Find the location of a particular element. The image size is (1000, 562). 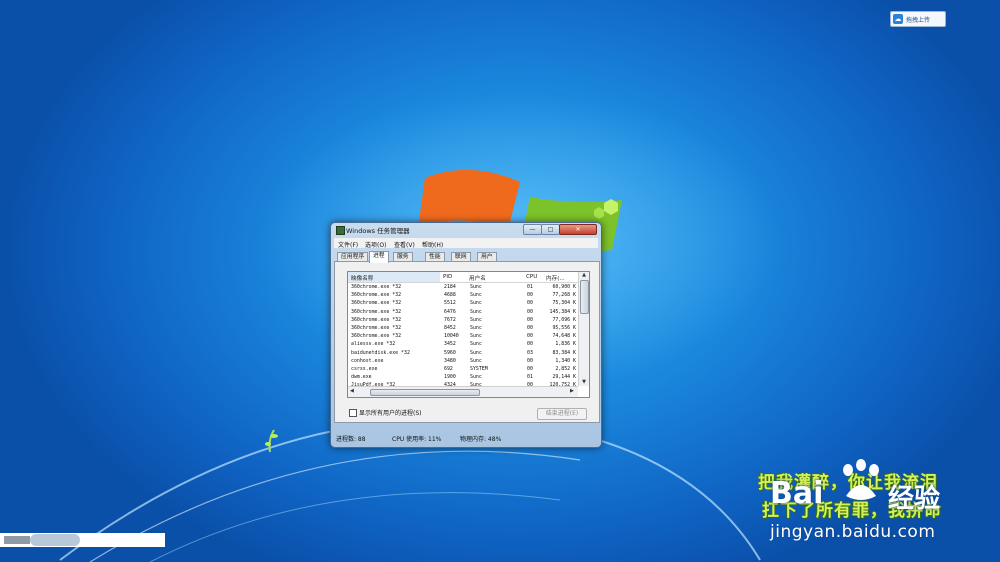

menu-view: 查看(V) is located at coordinates (404, 244).